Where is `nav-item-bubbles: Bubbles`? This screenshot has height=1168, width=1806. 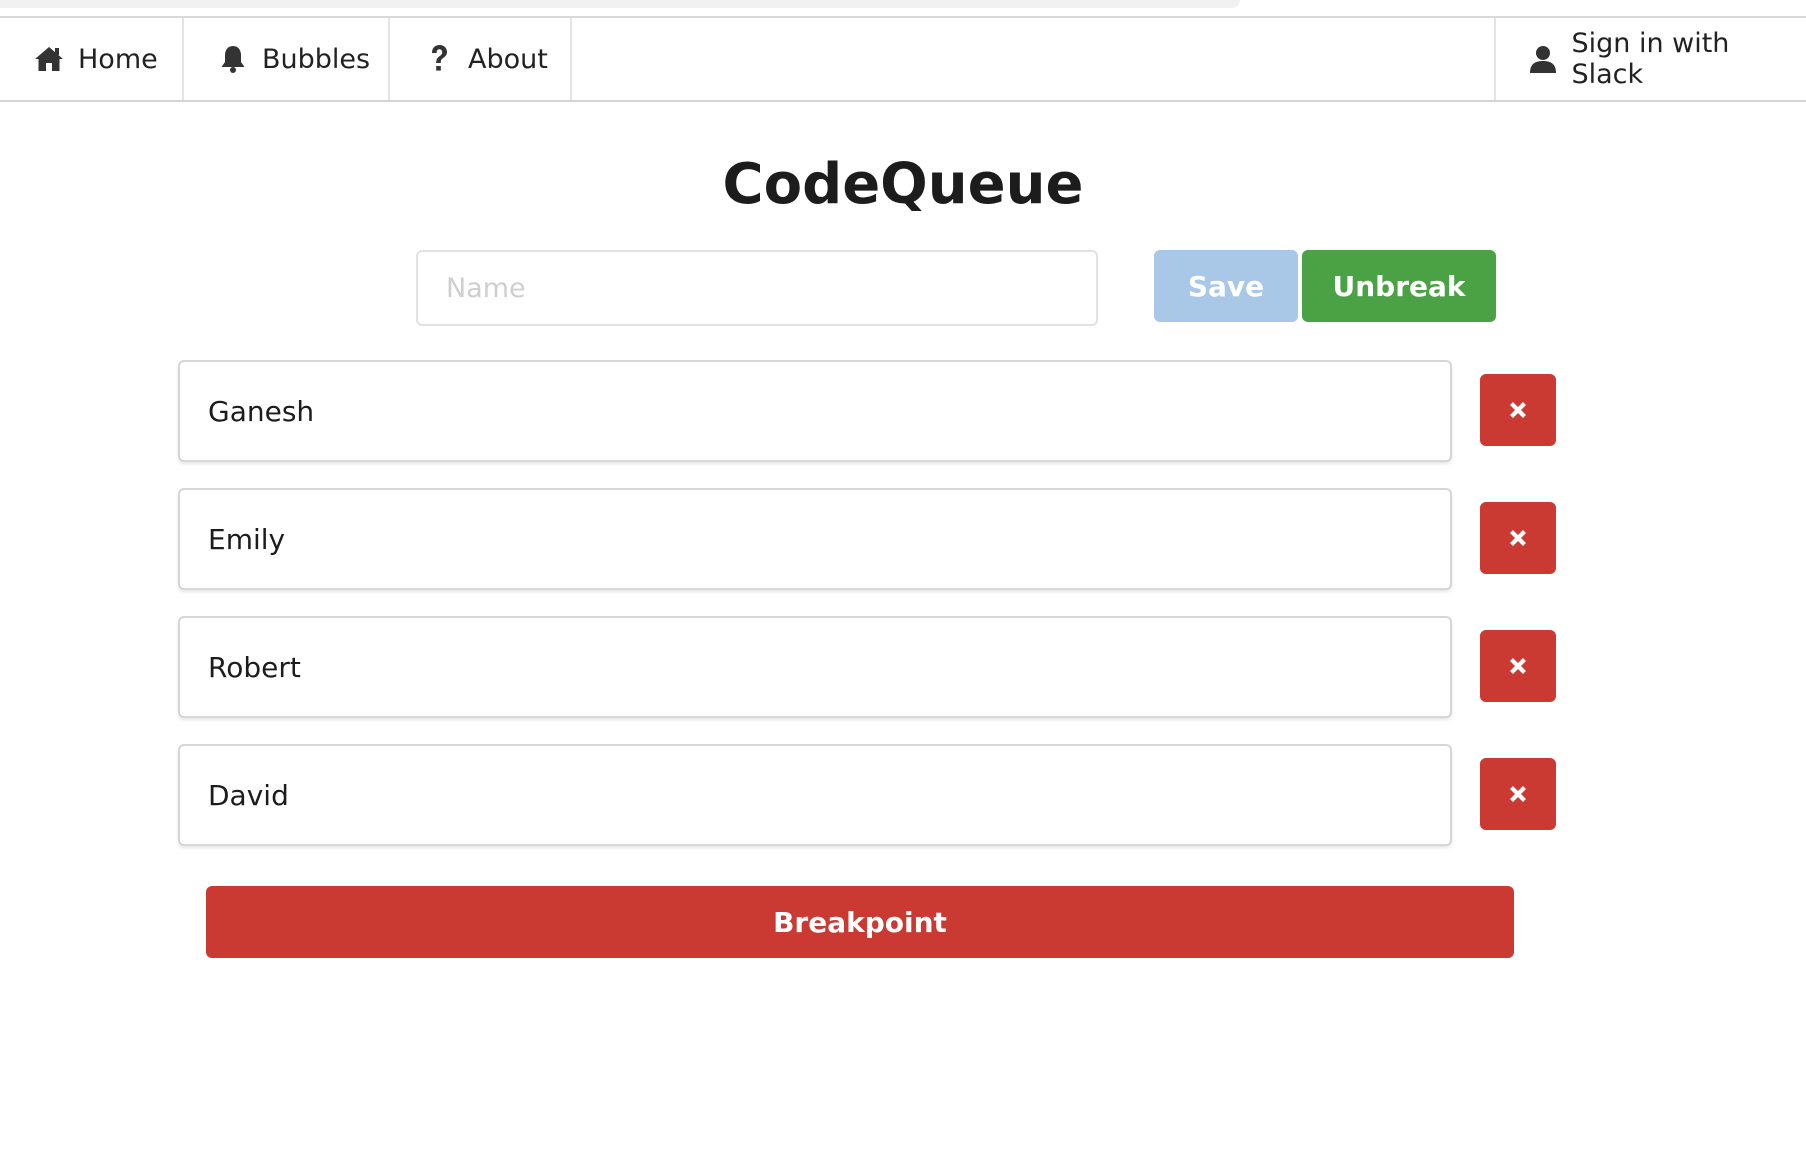
nav-item-bubbles: Bubbles is located at coordinates (293, 59).